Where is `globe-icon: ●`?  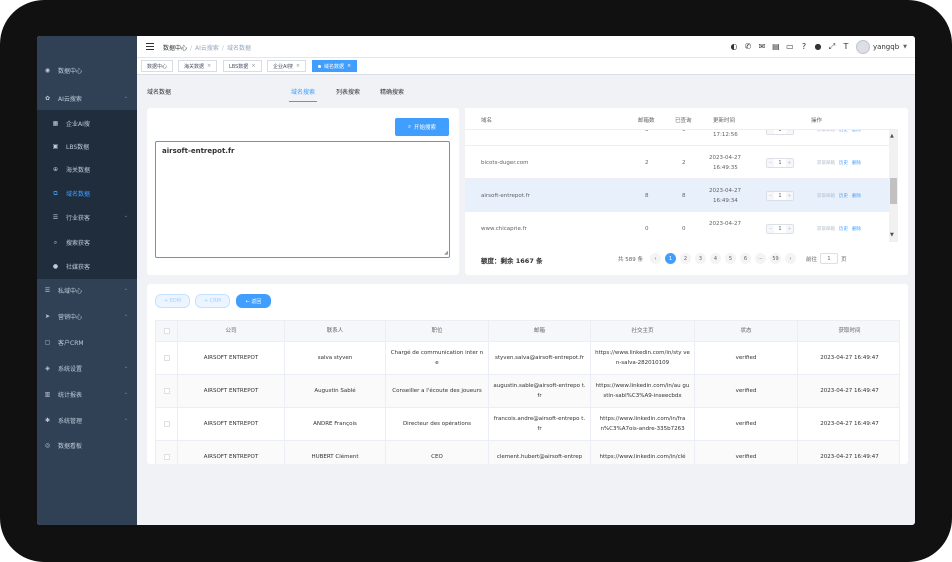 globe-icon: ● is located at coordinates (818, 47).